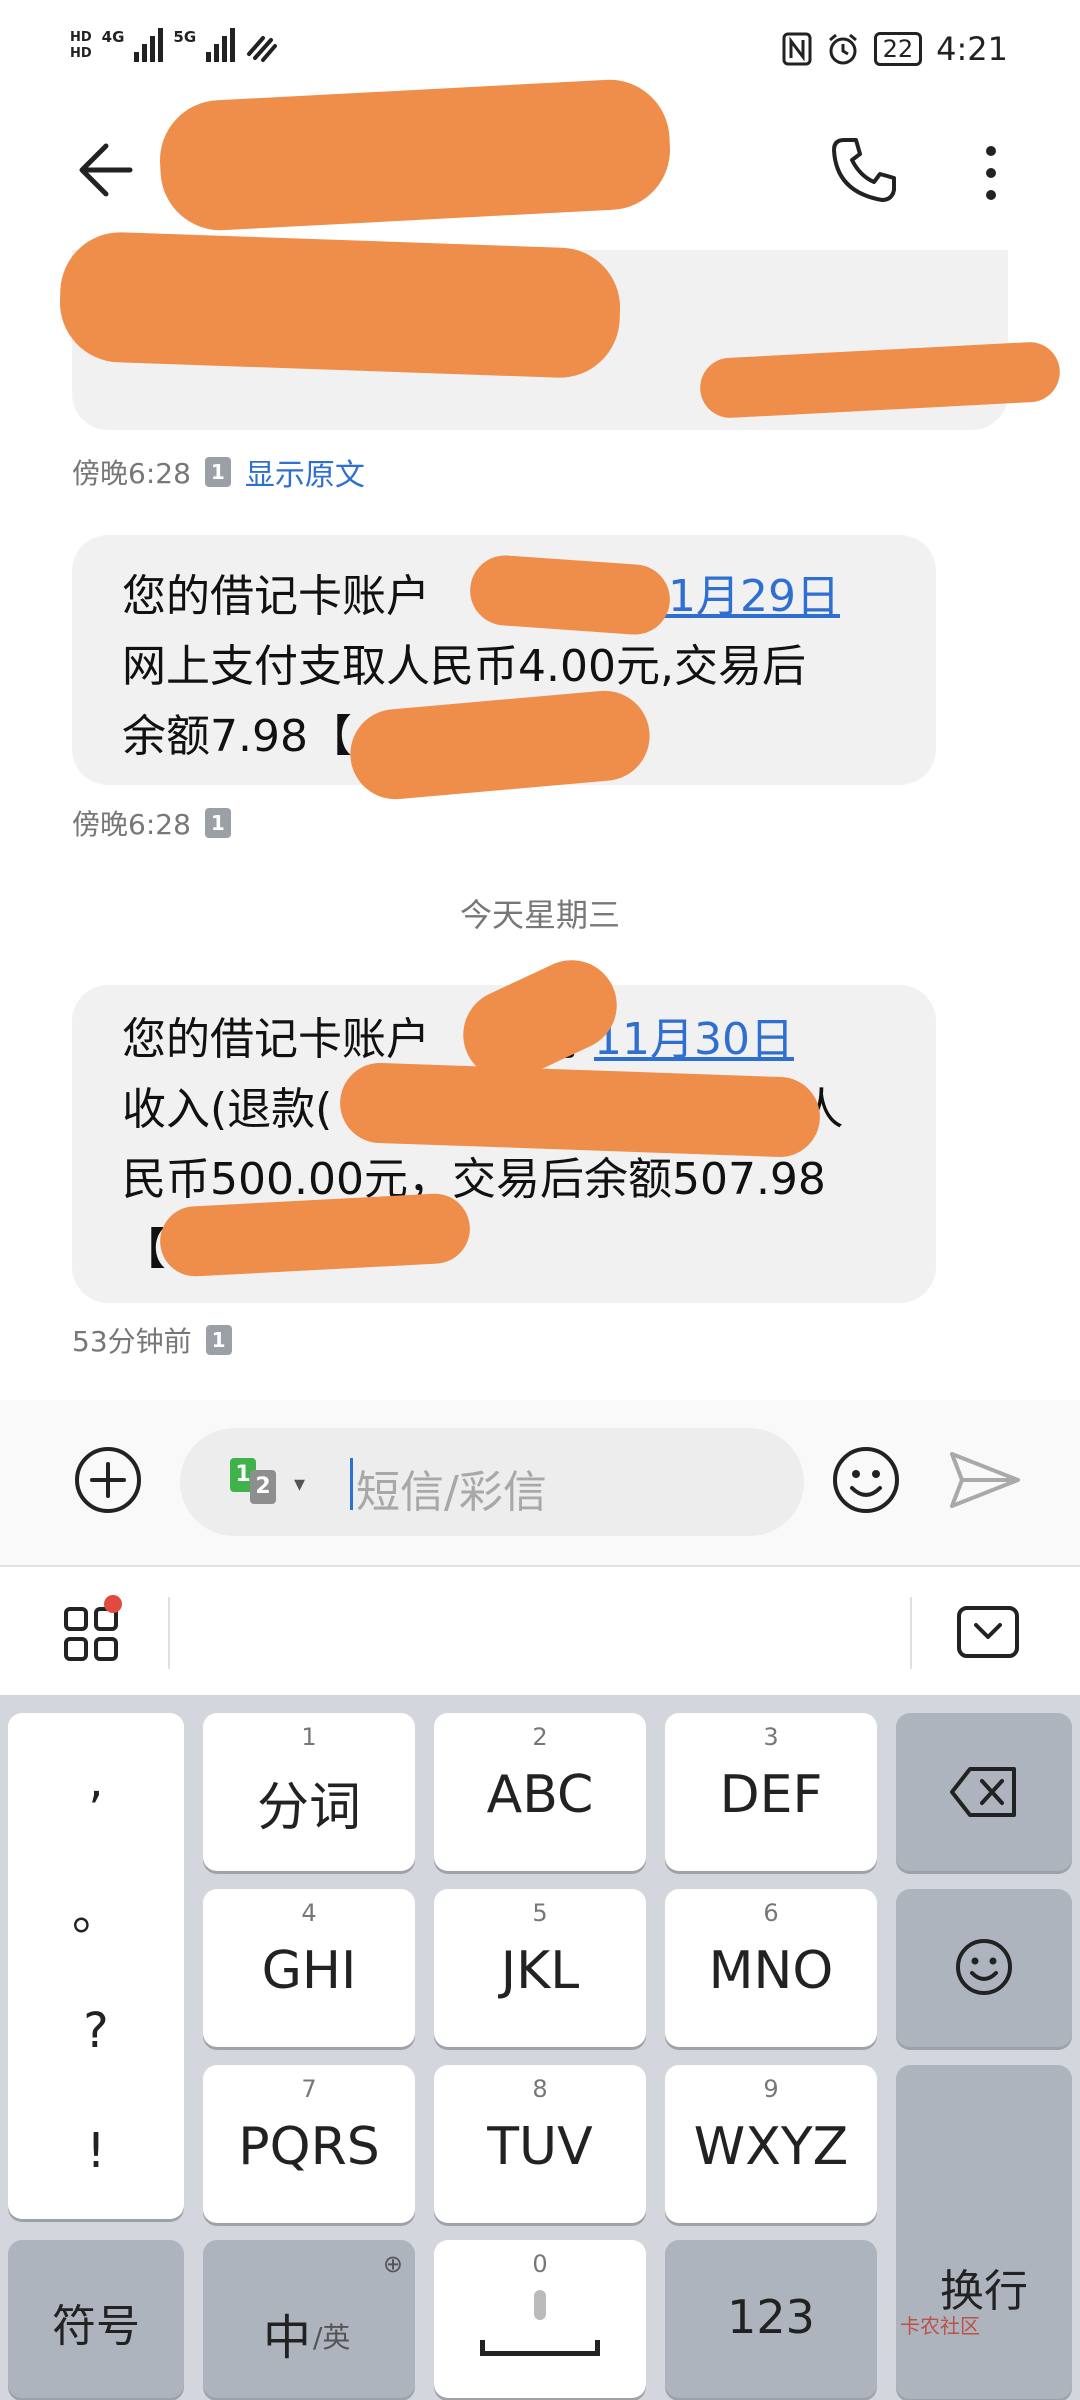  I want to click on message-time: 53分钟前, so click(132, 1341).